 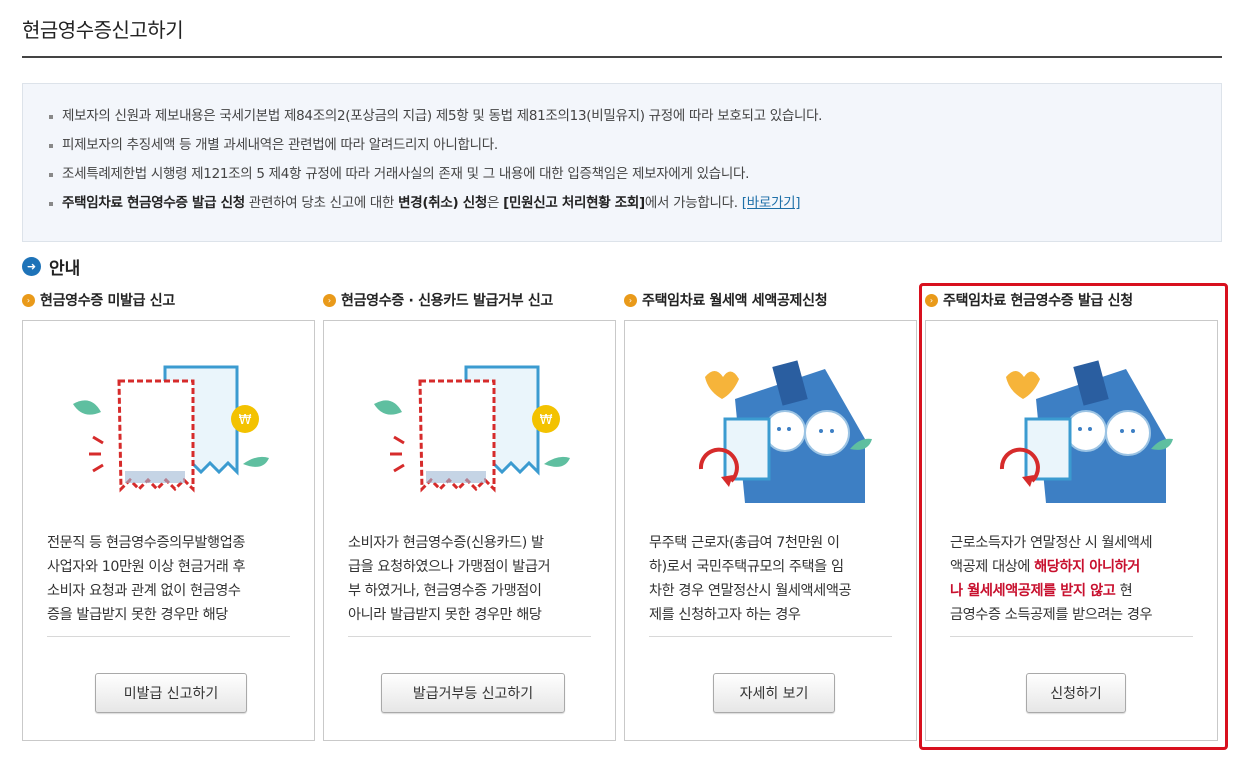 What do you see at coordinates (1051, 543) in the screenshot?
I see `desc-line: 근로소득자가 연말정산 시 월세액세` at bounding box center [1051, 543].